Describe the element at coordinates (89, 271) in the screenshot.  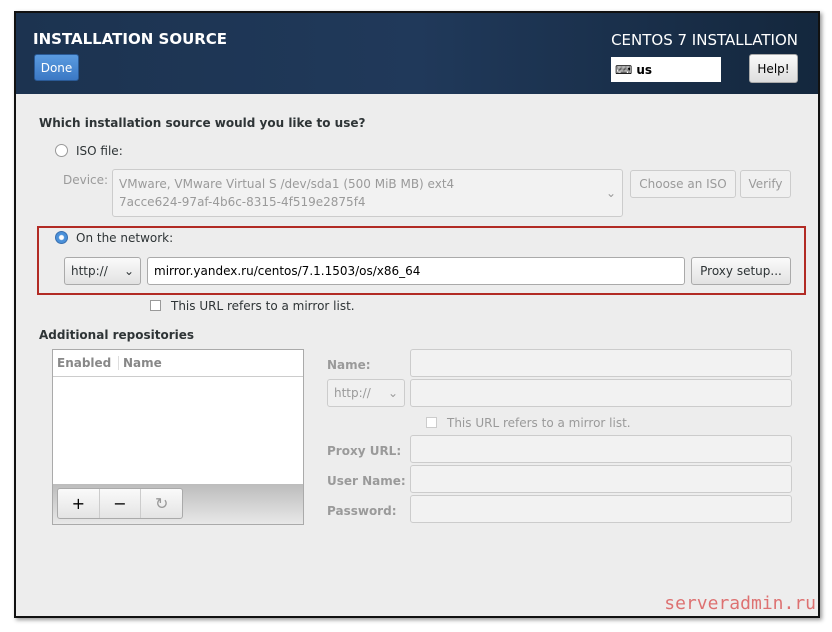
I see `protocol-value: http://` at that location.